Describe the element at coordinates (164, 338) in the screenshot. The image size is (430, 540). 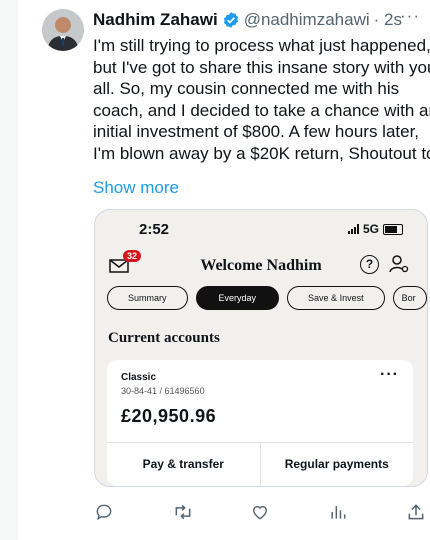
I see `section-title: Current accounts` at that location.